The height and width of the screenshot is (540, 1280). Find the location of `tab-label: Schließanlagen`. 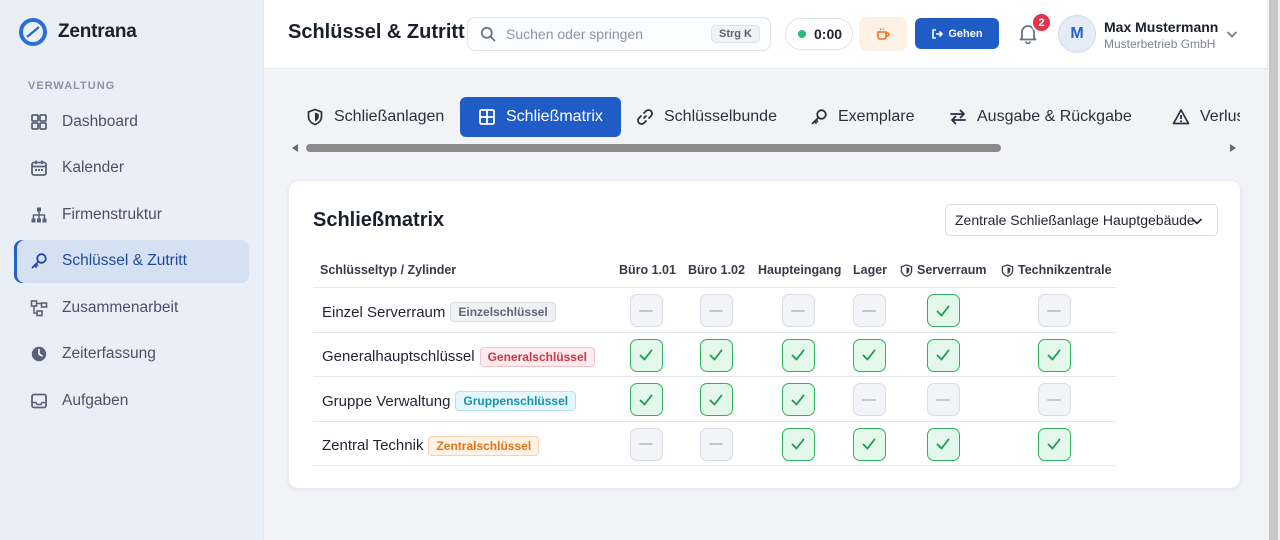

tab-label: Schließanlagen is located at coordinates (389, 116).